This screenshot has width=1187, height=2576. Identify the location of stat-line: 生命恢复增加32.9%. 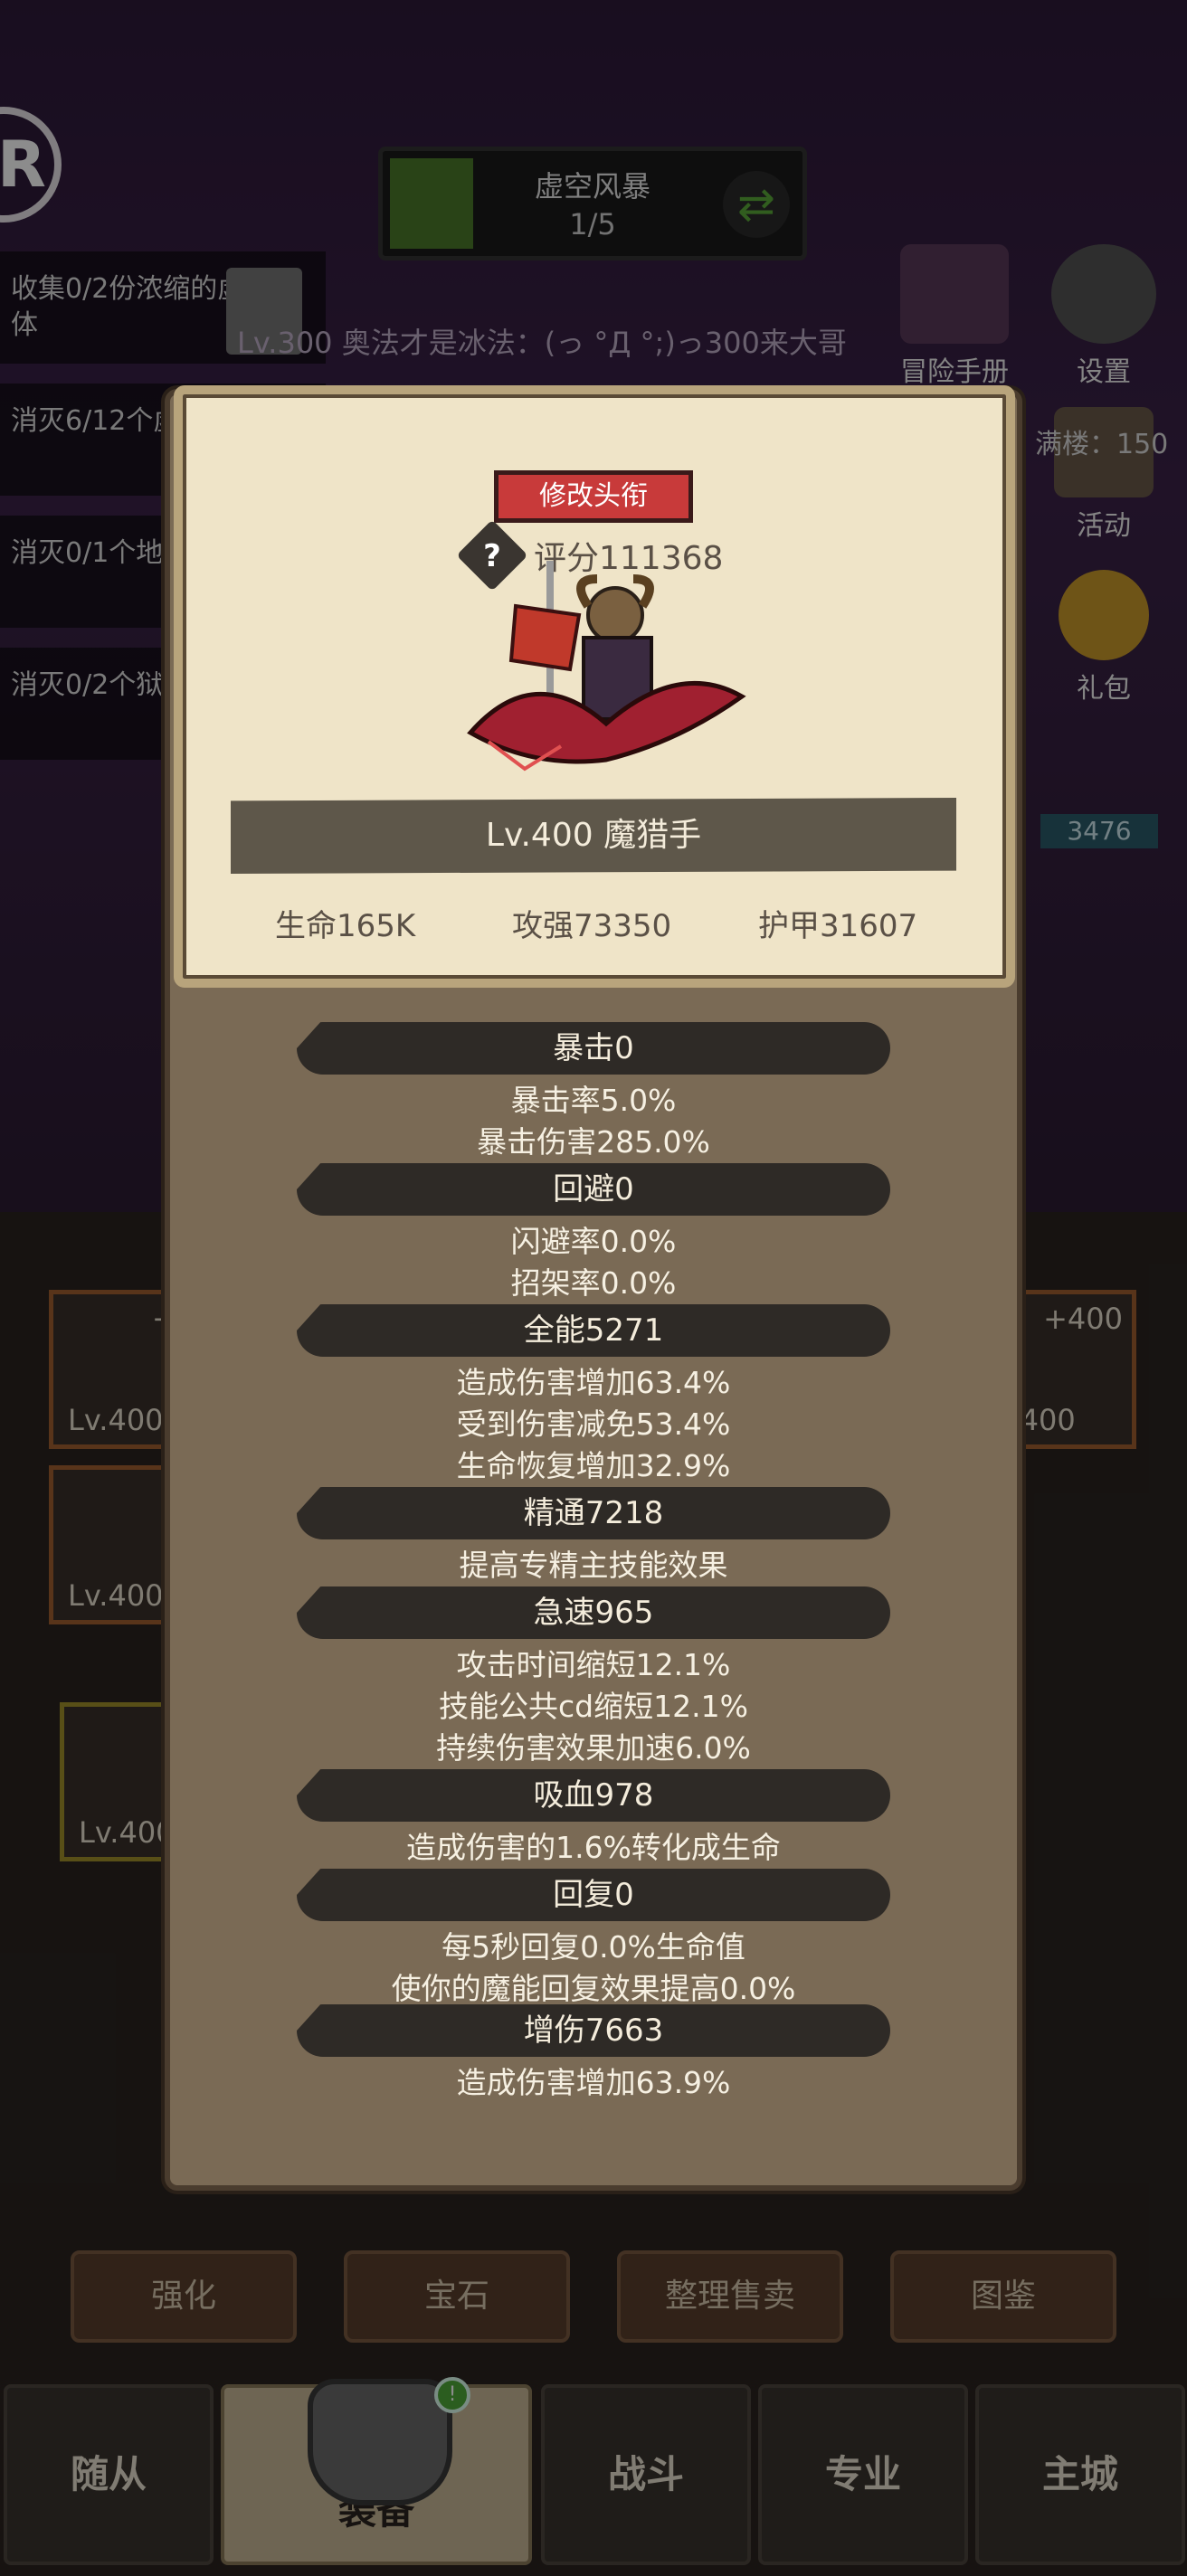
(593, 1466).